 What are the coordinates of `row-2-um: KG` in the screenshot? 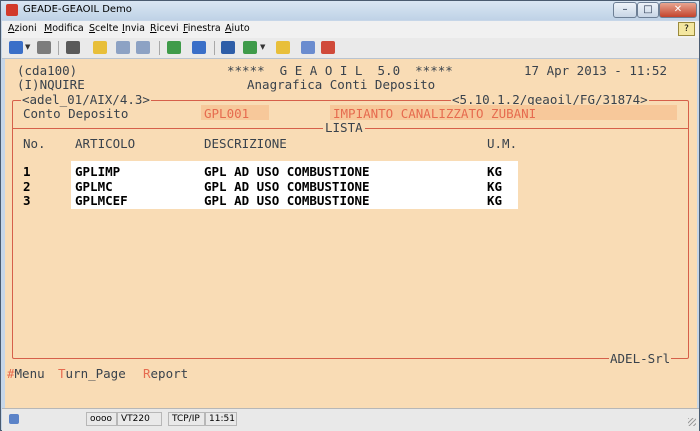 It's located at (495, 186).